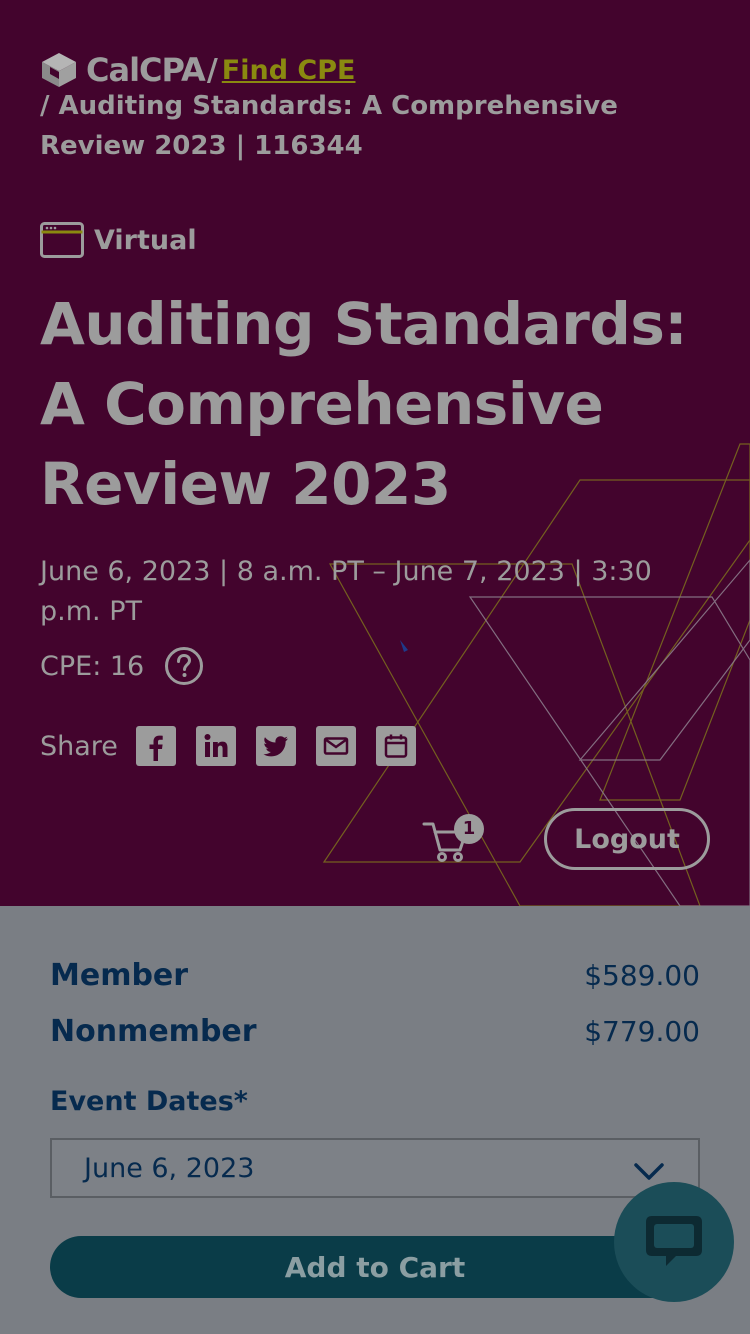 This screenshot has width=750, height=1334. I want to click on nonmember-label: Nonmember, so click(153, 1031).